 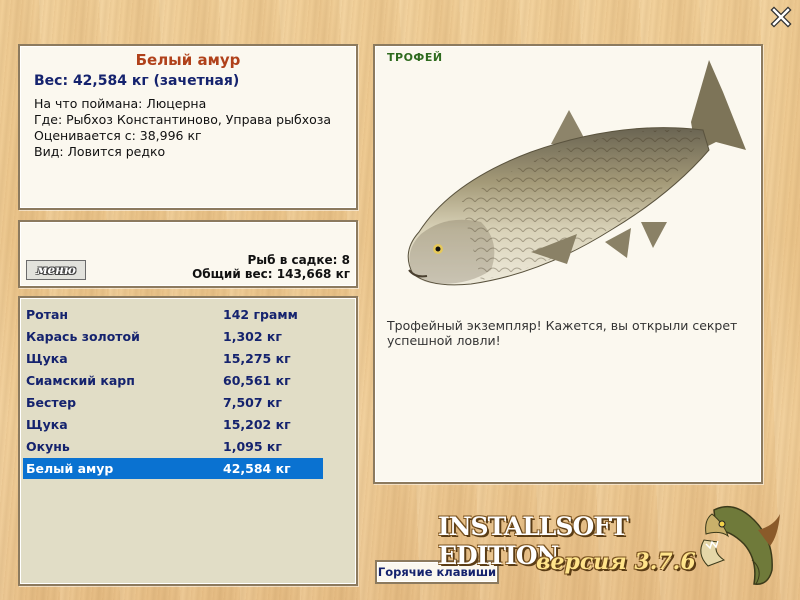 I want to click on close-icon, so click(x=781, y=17).